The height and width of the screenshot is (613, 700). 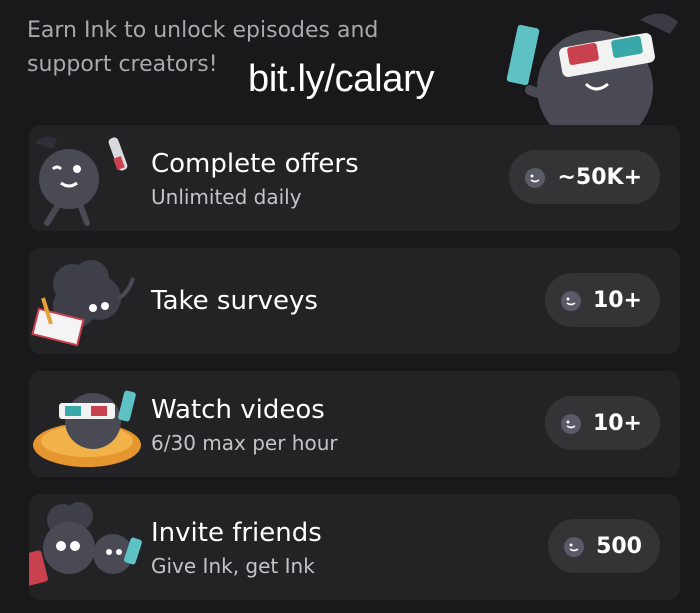 I want to click on reward-value: ~50K+, so click(x=599, y=177).